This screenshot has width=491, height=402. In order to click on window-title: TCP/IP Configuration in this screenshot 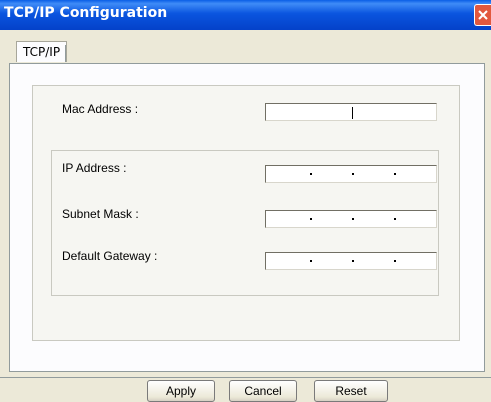, I will do `click(86, 13)`.